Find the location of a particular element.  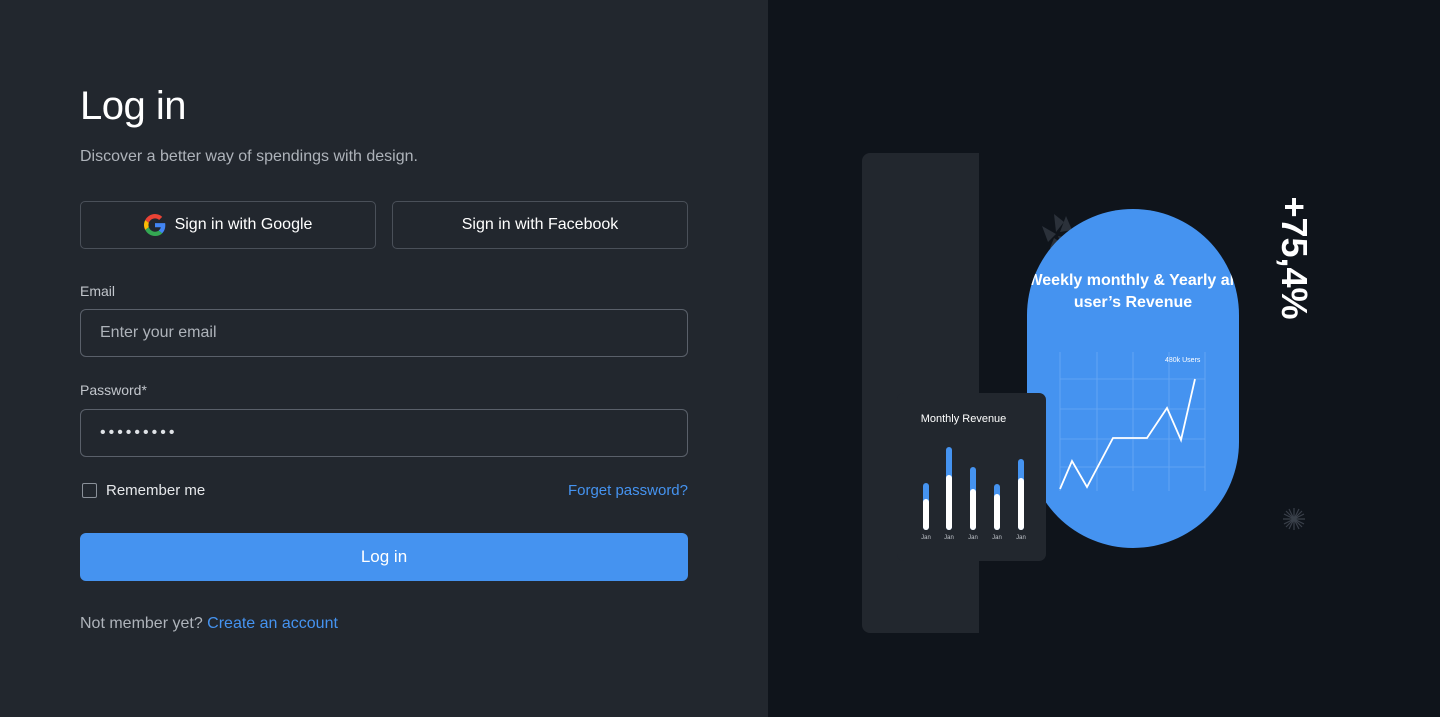

google-button-label: Sign in with Google is located at coordinates (243, 224).